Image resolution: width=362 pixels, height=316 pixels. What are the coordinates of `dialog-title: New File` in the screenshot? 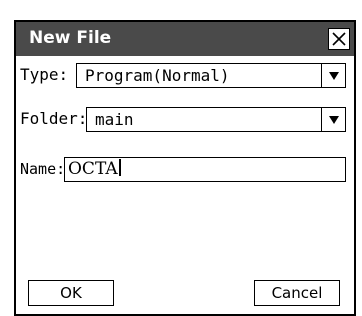 It's located at (70, 38).